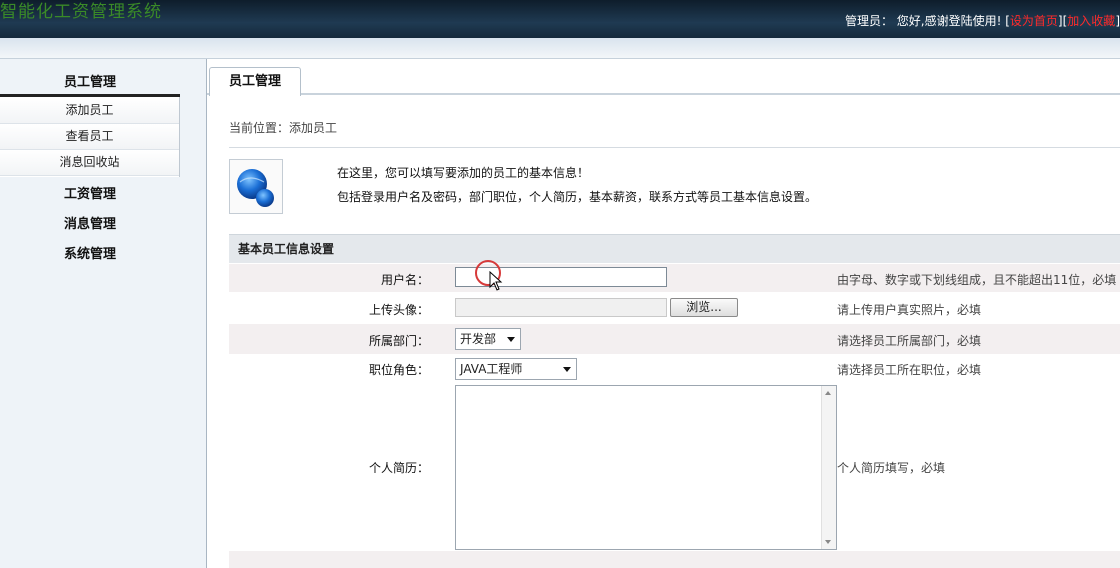 This screenshot has height=568, width=1120. What do you see at coordinates (491, 369) in the screenshot?
I see `role-value: JAVA工程师` at bounding box center [491, 369].